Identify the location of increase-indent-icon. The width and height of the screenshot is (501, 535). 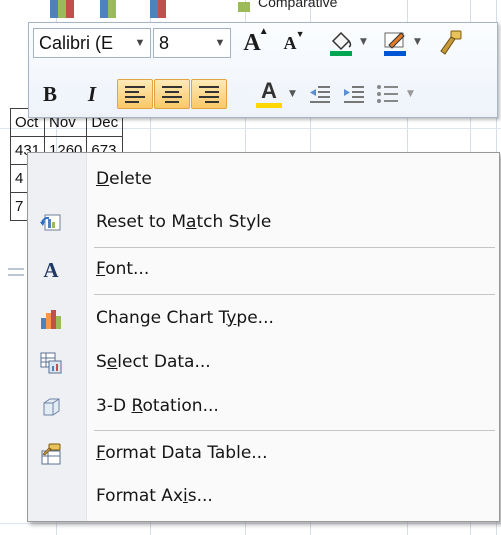
(354, 94).